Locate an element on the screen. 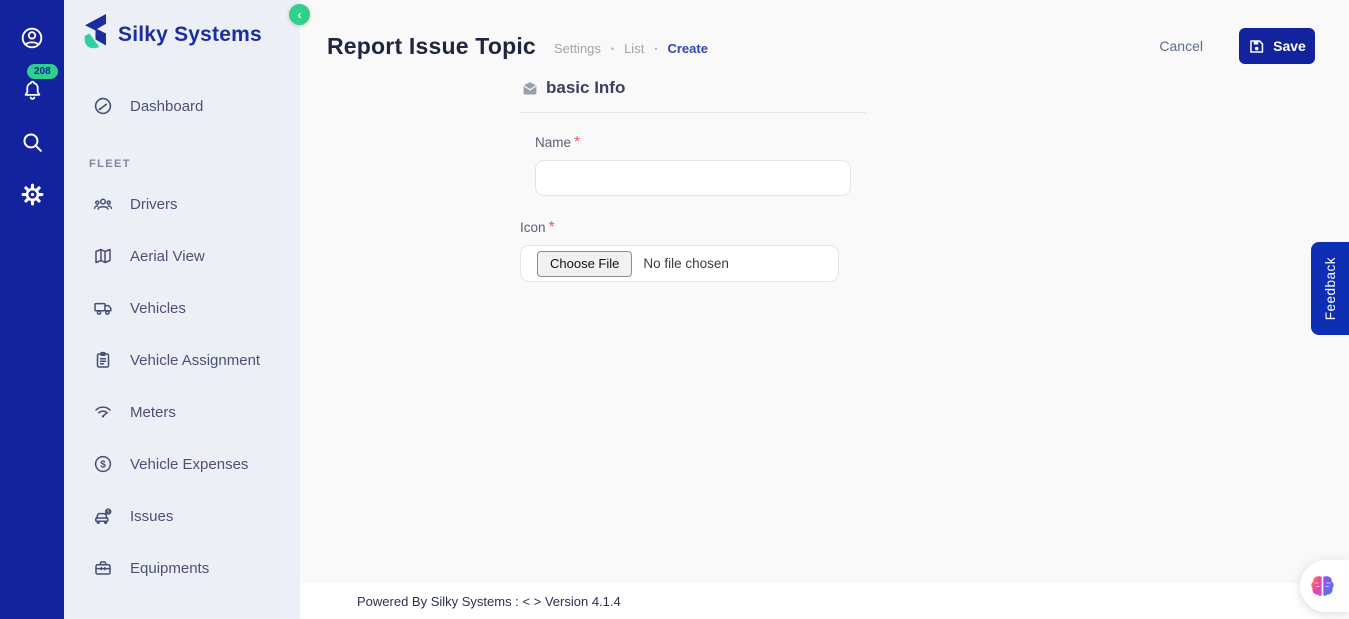 The image size is (1349, 619). cancel-button: Cancel is located at coordinates (1181, 46).